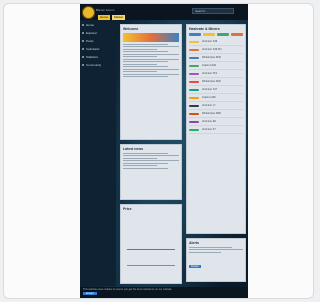 This screenshot has height=302, width=320. What do you see at coordinates (83, 40) in the screenshot?
I see `pools-icon` at bounding box center [83, 40].